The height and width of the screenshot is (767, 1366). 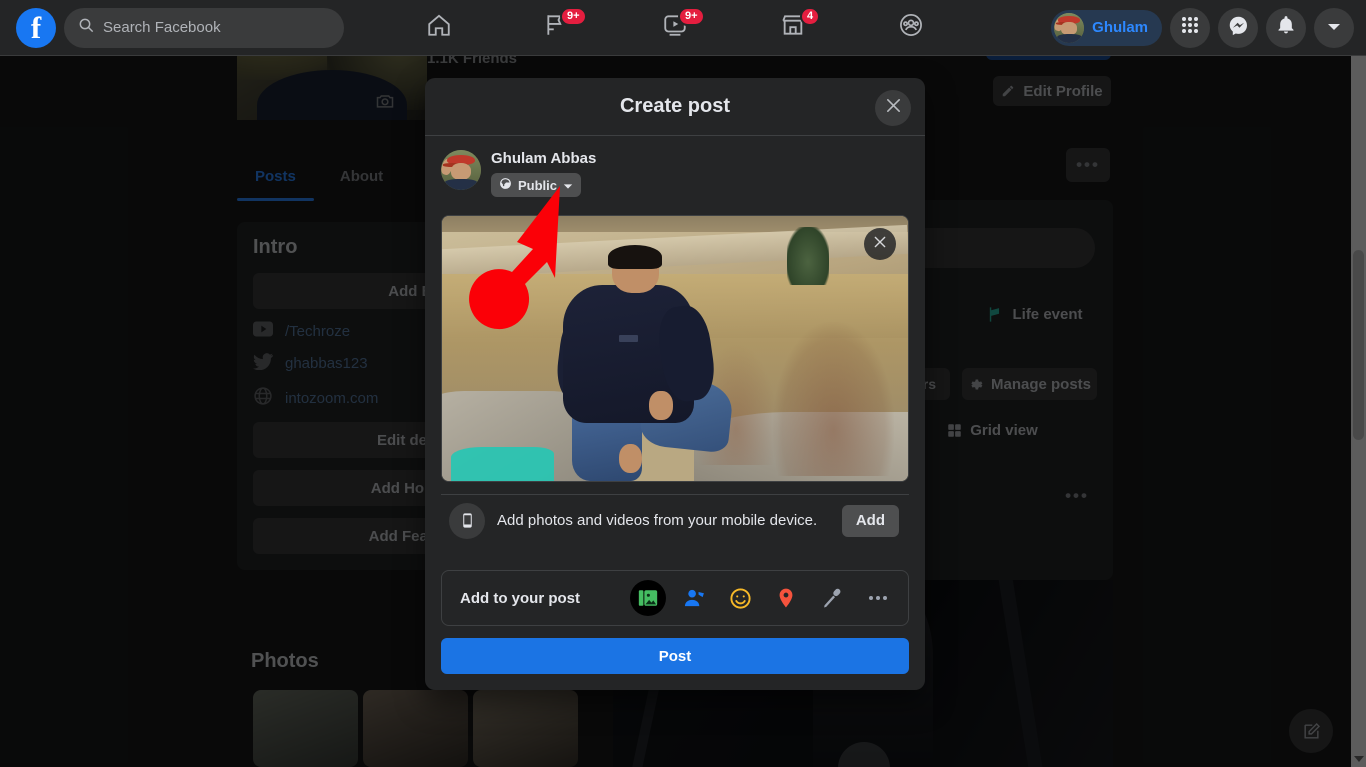 I want to click on header-nav-tabs: 9+ 9+ 4, so click(x=675, y=28).